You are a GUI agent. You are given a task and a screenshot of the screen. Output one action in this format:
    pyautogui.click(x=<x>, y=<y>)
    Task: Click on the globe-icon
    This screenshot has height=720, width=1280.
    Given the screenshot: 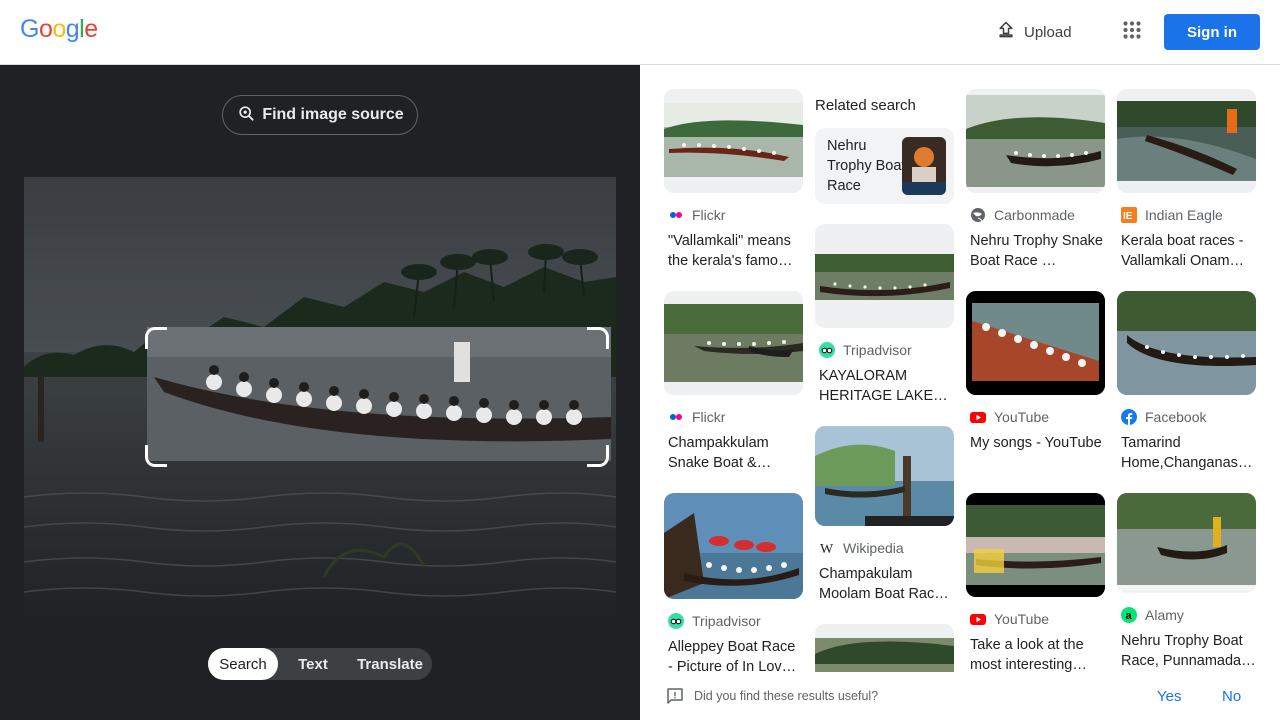 What is the action you would take?
    pyautogui.click(x=978, y=215)
    